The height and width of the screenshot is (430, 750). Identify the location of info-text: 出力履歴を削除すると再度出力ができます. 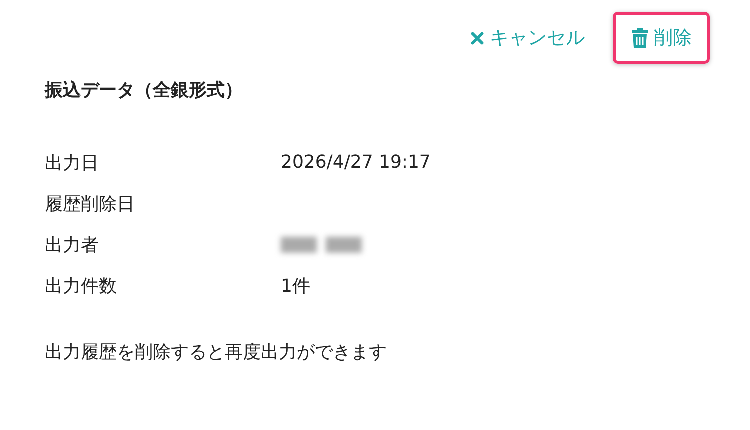
(216, 352).